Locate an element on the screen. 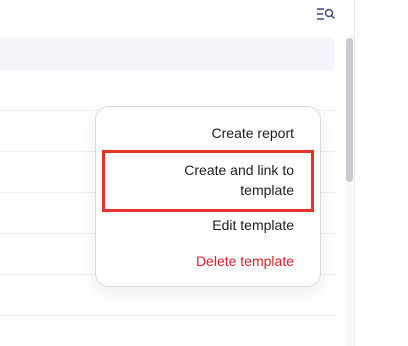 This screenshot has width=408, height=346. filter-search-button is located at coordinates (326, 15).